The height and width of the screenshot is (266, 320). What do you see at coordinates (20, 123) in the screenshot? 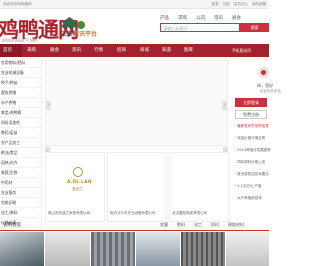
I see `category-item: 饲料添加剂 ›` at bounding box center [20, 123].